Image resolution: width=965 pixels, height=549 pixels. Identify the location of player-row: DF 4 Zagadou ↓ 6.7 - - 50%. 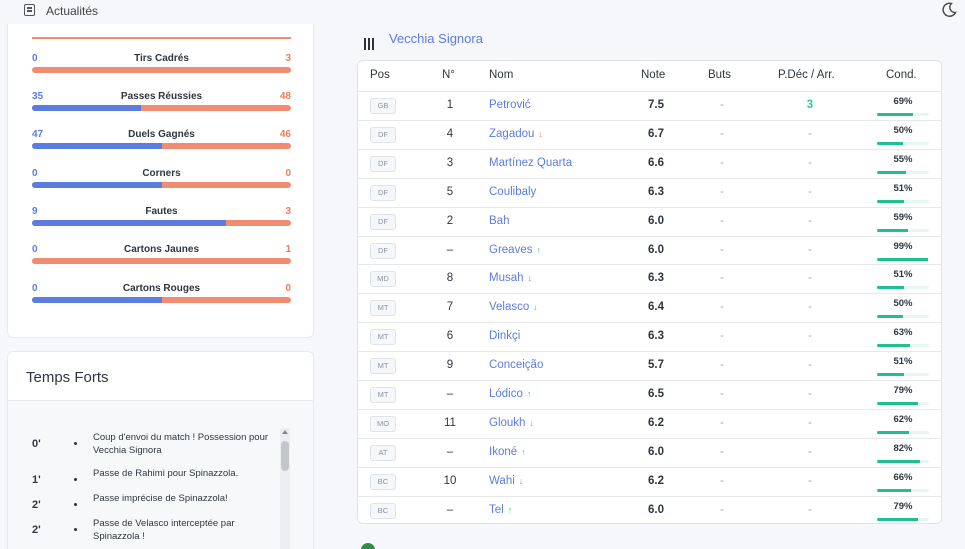
(649, 134).